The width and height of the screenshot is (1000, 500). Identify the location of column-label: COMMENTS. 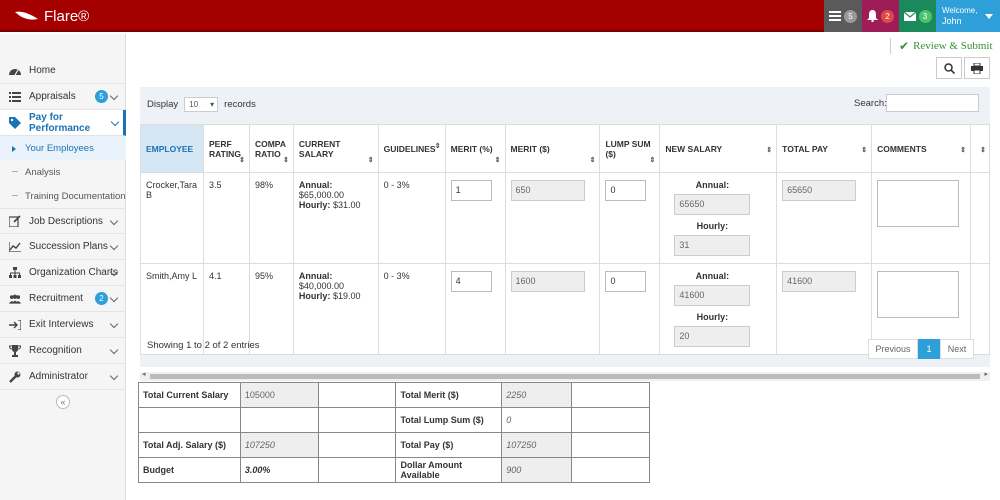
(902, 148).